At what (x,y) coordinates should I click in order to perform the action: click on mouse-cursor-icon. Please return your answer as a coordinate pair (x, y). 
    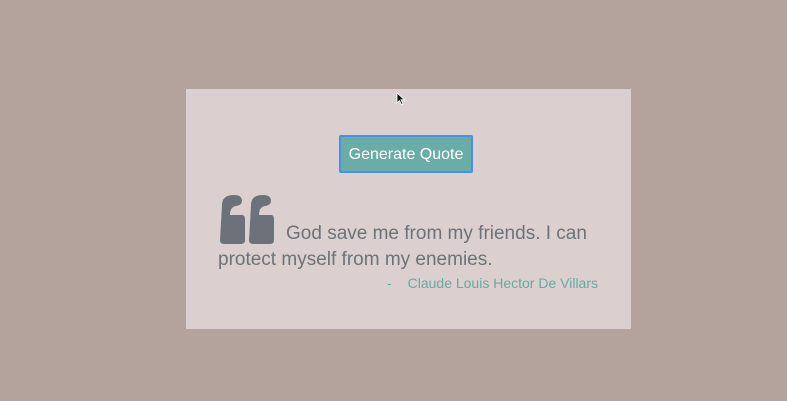
    Looking at the image, I should click on (401, 99).